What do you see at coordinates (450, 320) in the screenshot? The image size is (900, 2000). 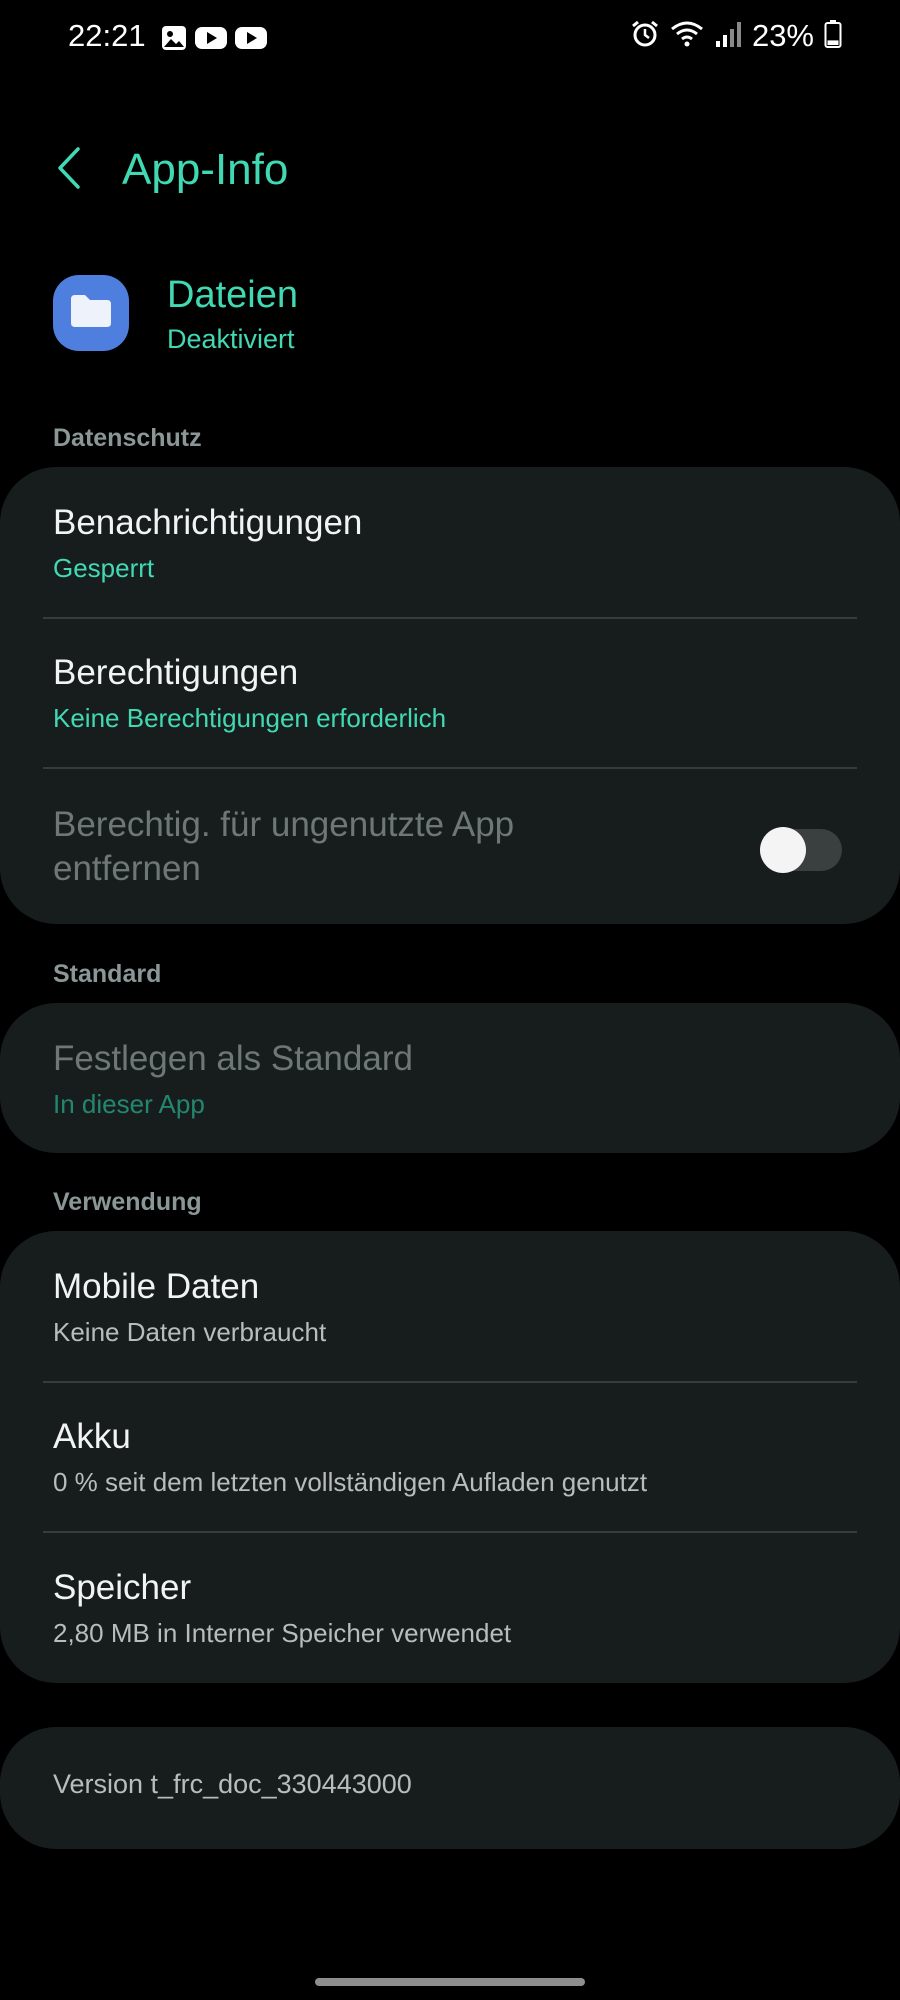 I see `app-header: Dateien Deaktiviert` at bounding box center [450, 320].